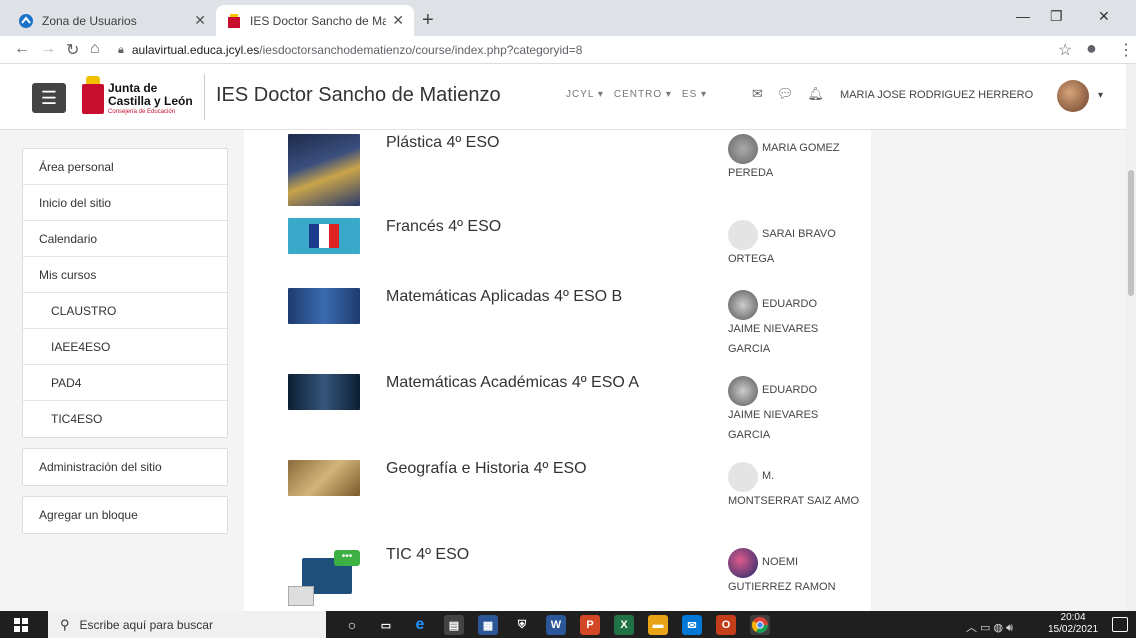 Image resolution: width=1136 pixels, height=638 pixels. I want to click on profile-icon: ●, so click(1091, 48).